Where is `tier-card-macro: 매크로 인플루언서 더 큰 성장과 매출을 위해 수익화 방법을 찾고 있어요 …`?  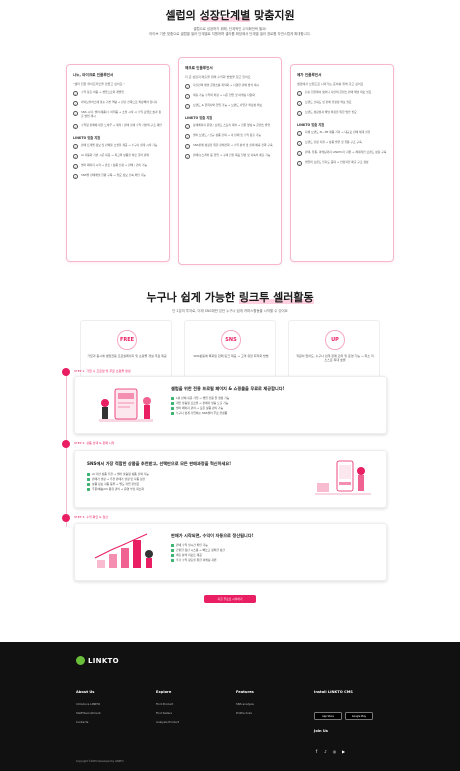
tier-card-macro: 매크로 인플루언서 더 큰 성장과 매출을 위해 수익화 방법을 찾고 있어요 … is located at coordinates (230, 161).